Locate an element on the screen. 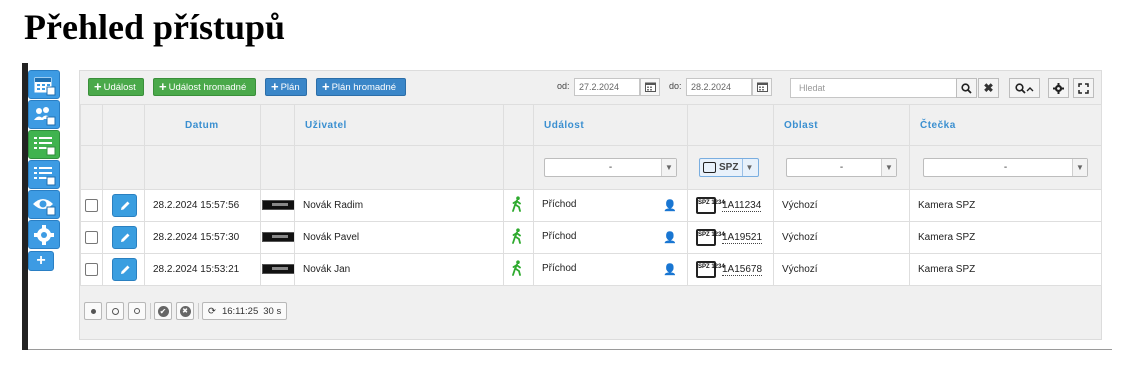 The height and width of the screenshot is (388, 1133). settings-button is located at coordinates (1058, 88).